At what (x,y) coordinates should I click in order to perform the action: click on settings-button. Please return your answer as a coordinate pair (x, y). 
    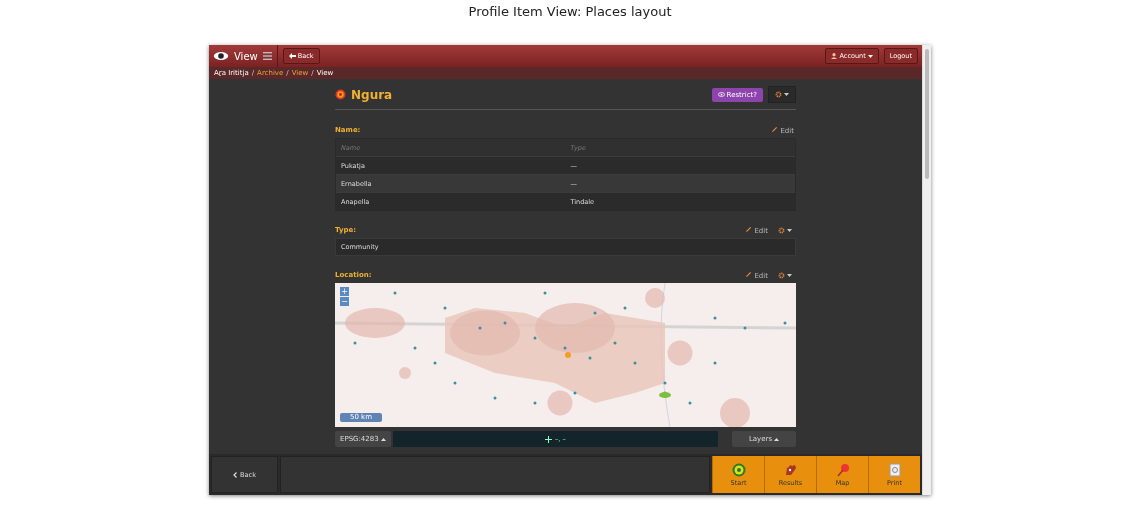
    Looking at the image, I should click on (782, 94).